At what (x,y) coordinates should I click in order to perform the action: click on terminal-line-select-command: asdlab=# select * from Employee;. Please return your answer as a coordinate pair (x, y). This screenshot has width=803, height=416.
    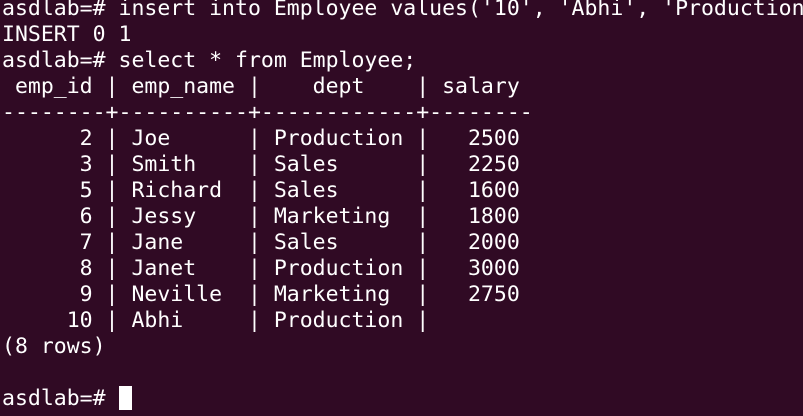
    Looking at the image, I should click on (209, 60).